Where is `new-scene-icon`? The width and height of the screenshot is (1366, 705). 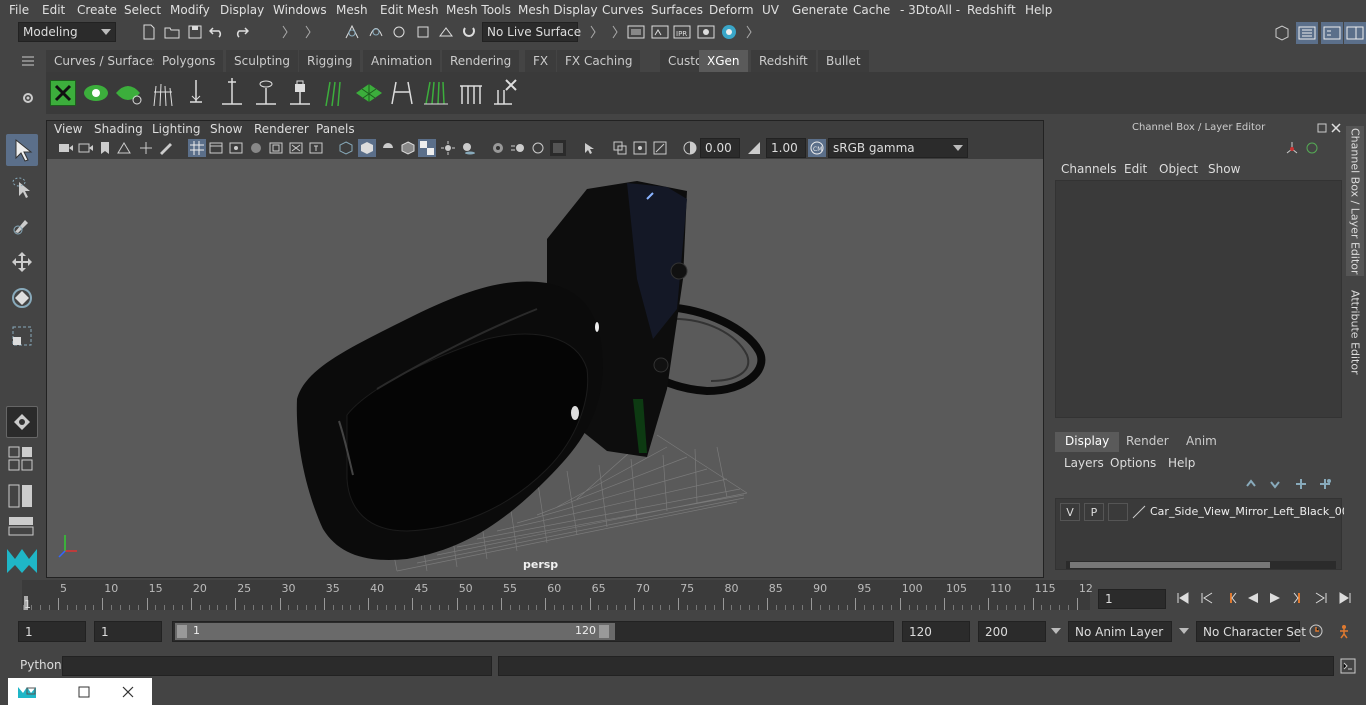
new-scene-icon is located at coordinates (149, 32).